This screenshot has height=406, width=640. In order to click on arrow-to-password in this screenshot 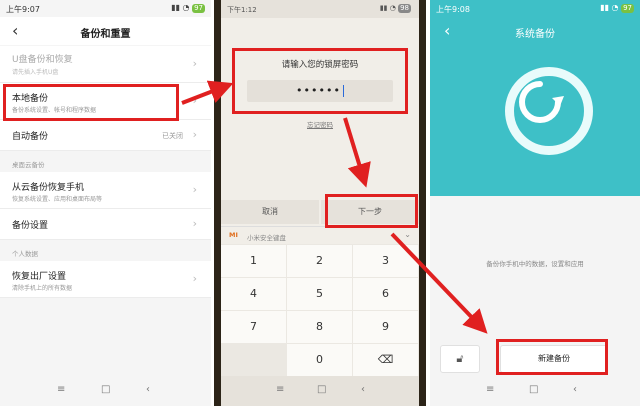, I will do `click(207, 92)`.